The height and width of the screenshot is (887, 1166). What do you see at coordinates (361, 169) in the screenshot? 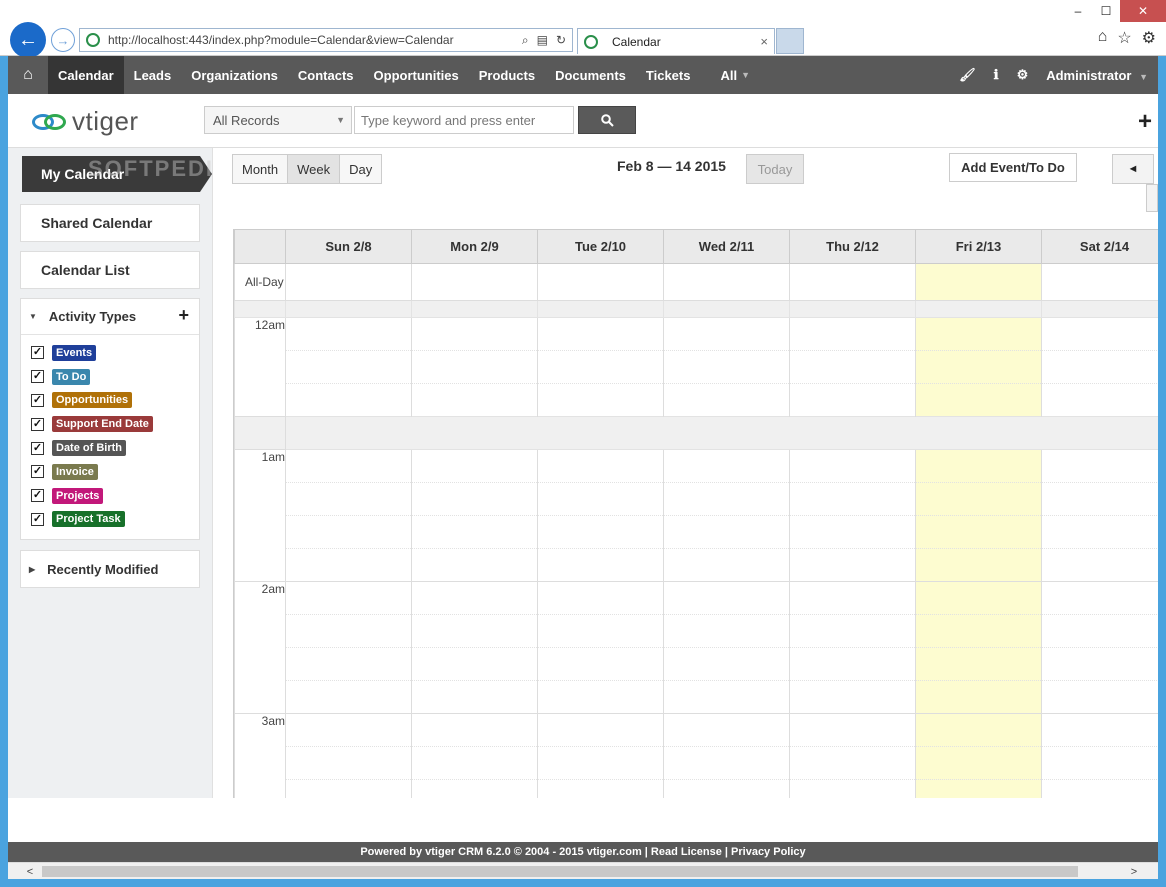
I see `view-day-button: Day` at bounding box center [361, 169].